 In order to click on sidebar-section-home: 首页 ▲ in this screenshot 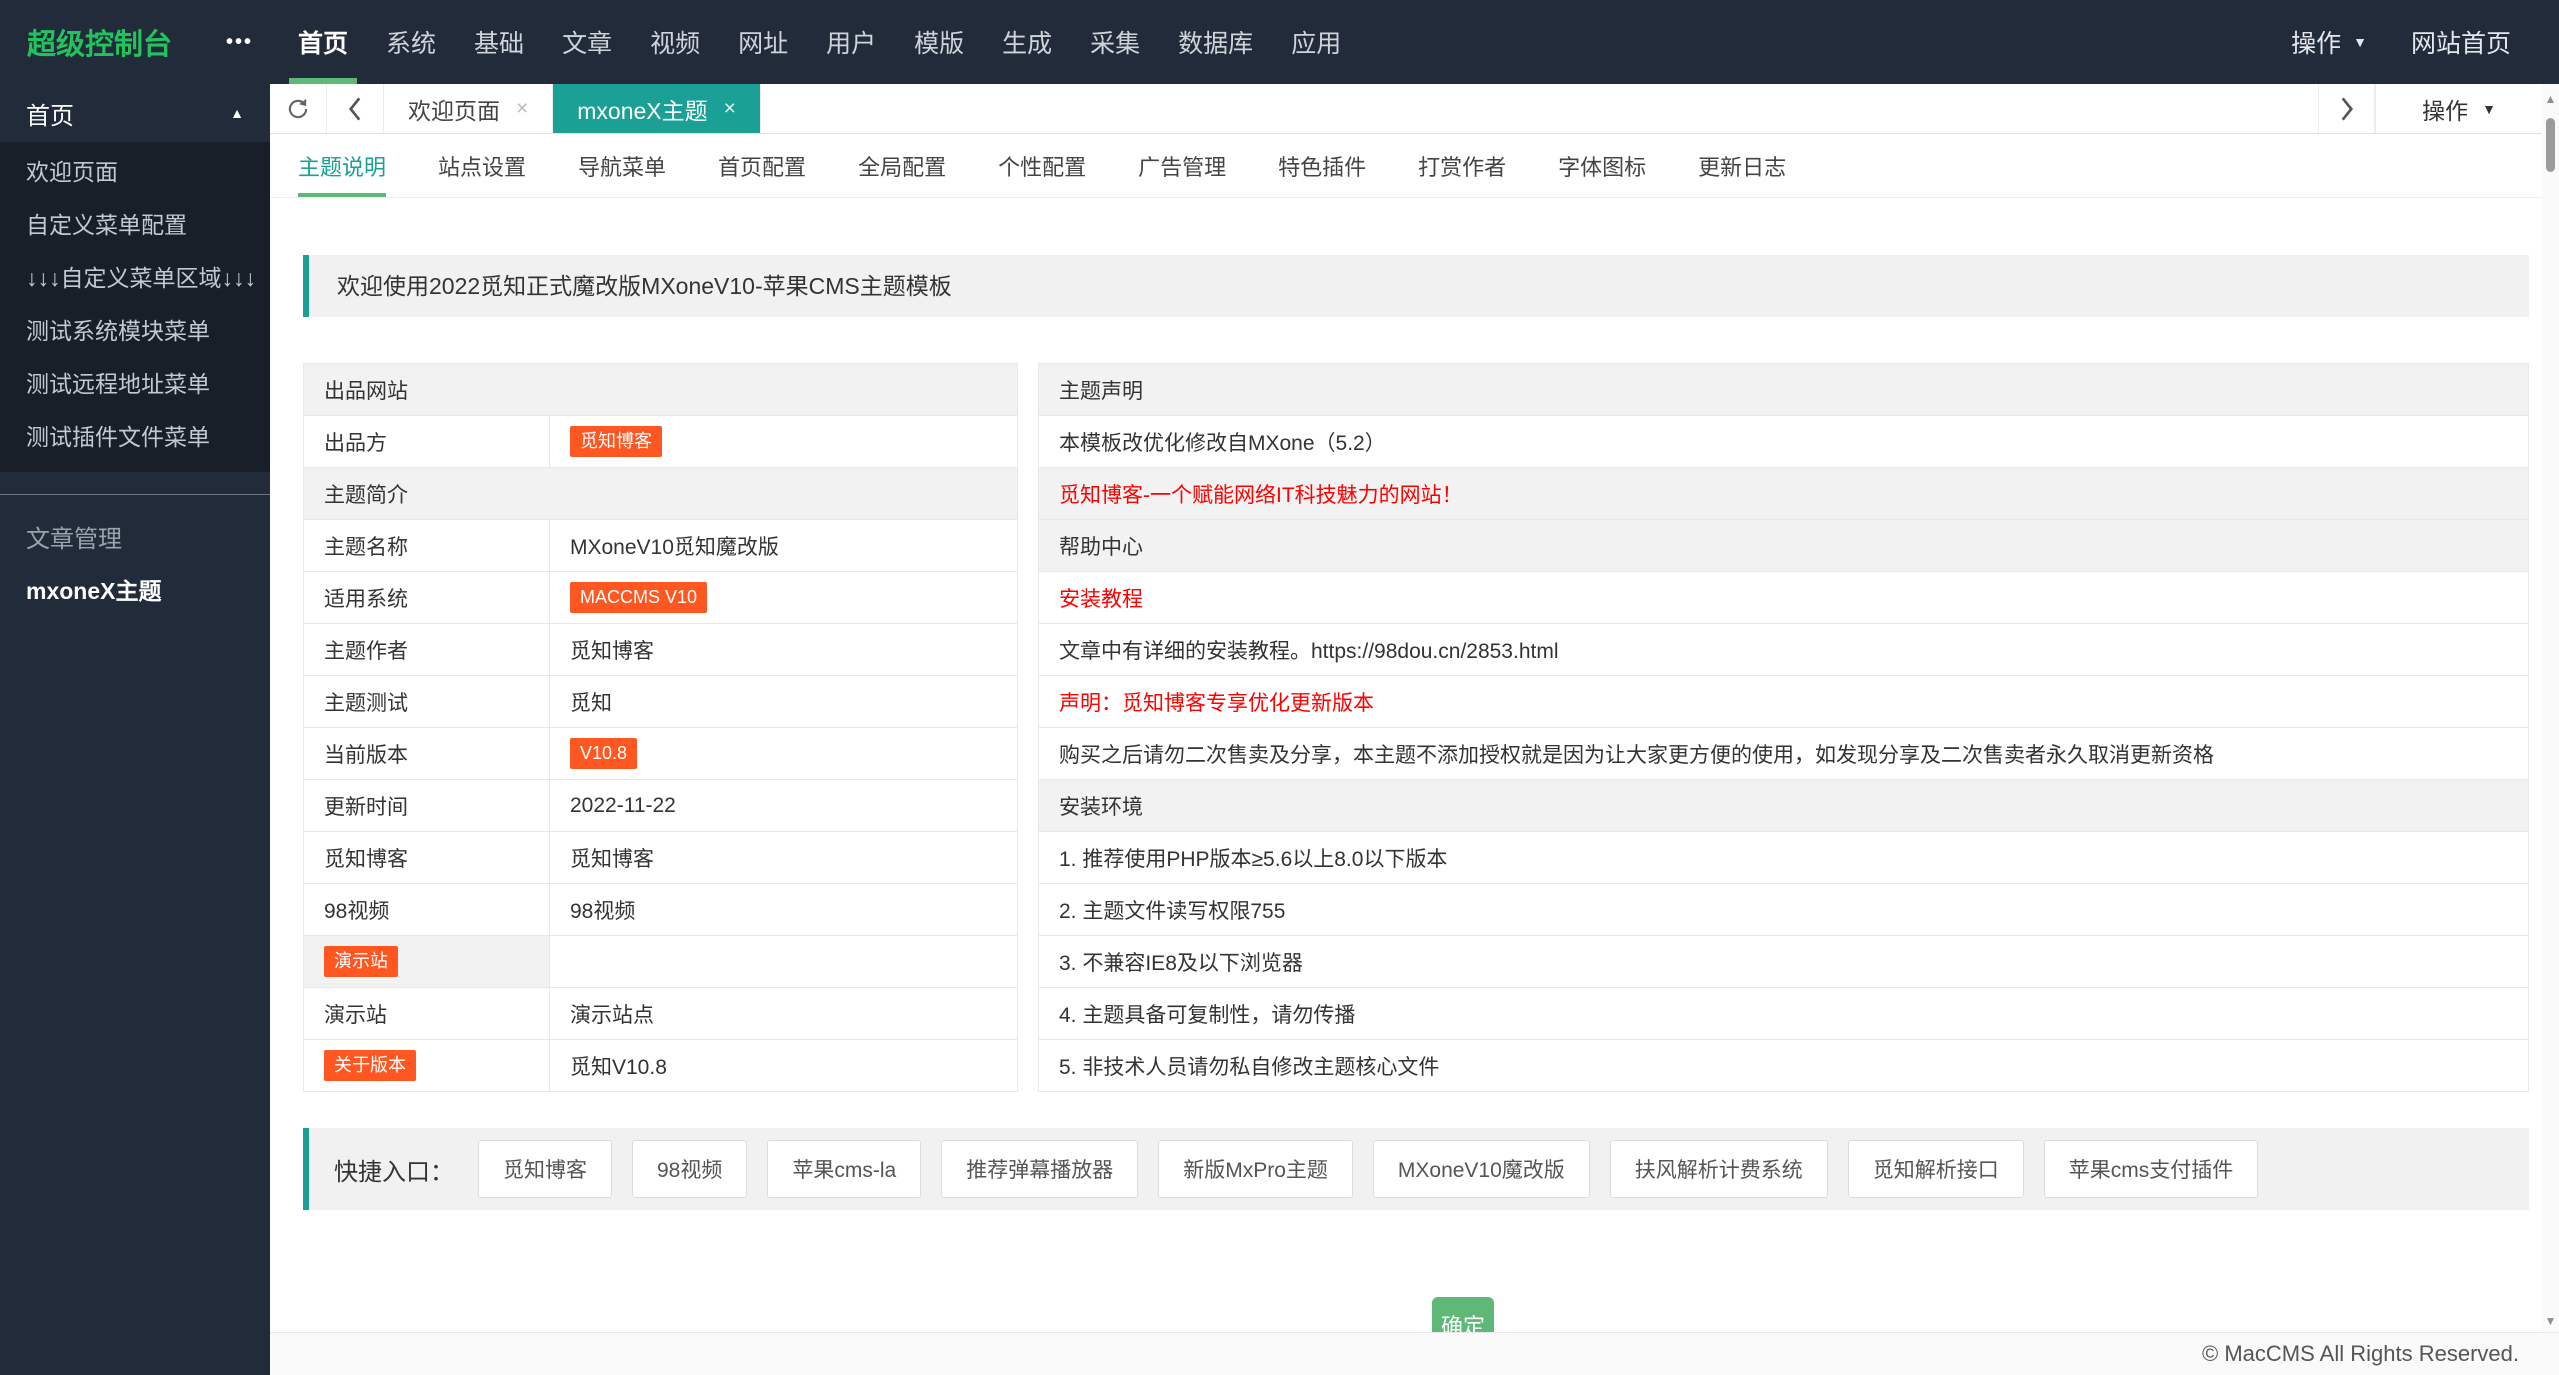, I will do `click(135, 113)`.